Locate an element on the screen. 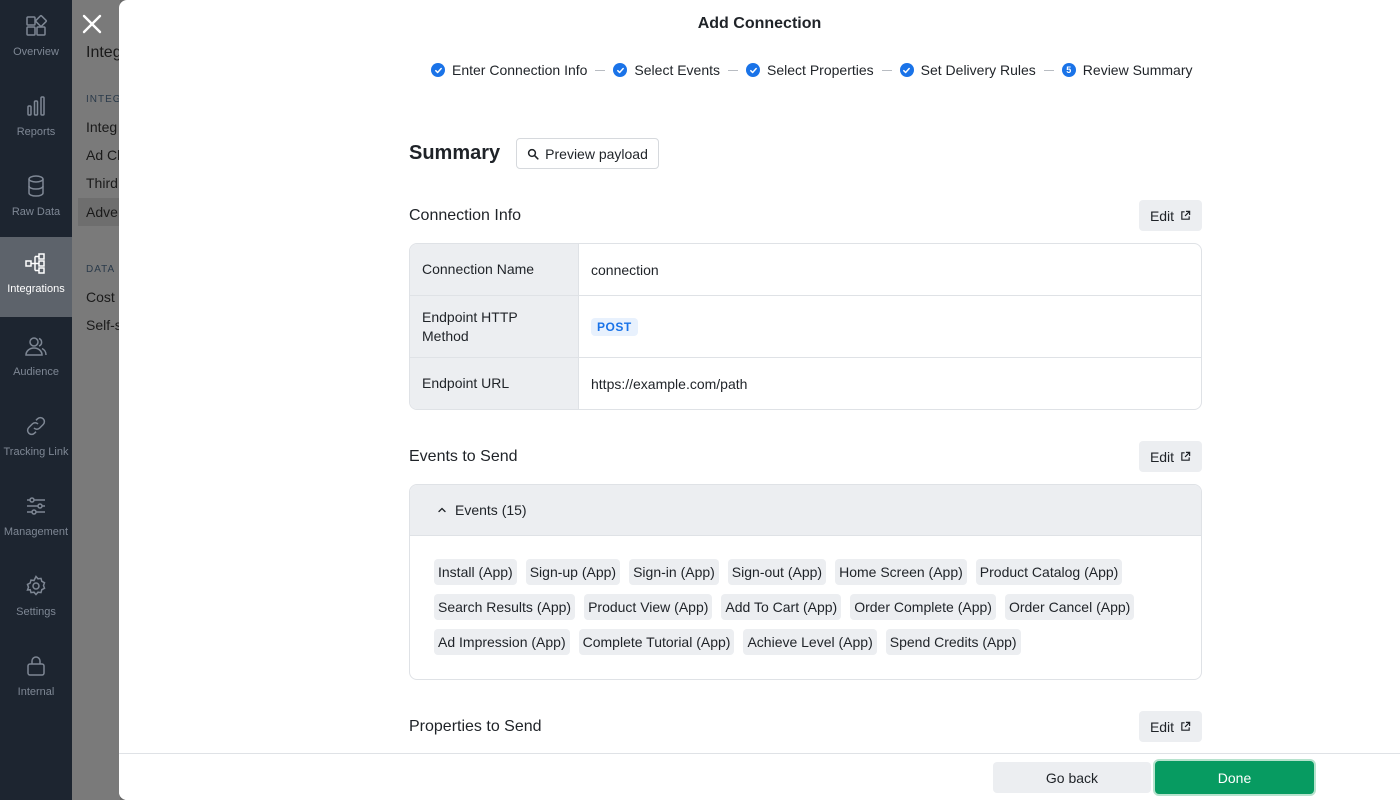 This screenshot has width=1400, height=800. step-review-summary: 5 Review Summary is located at coordinates (1127, 70).